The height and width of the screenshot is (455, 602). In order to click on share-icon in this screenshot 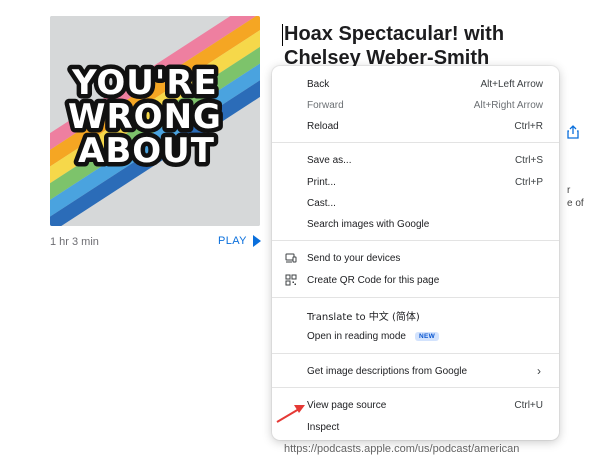, I will do `click(573, 132)`.